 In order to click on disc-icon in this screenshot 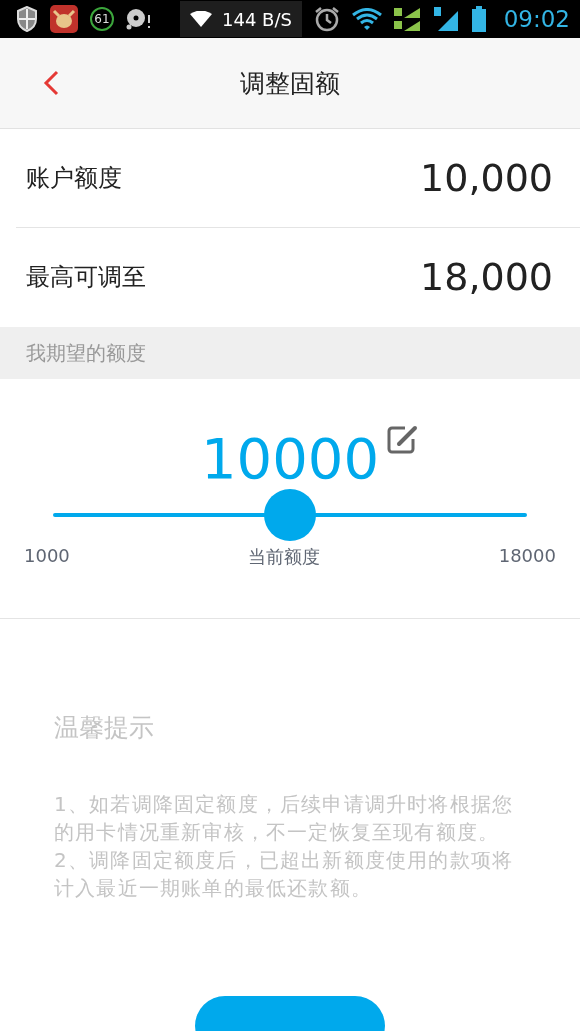, I will do `click(139, 19)`.